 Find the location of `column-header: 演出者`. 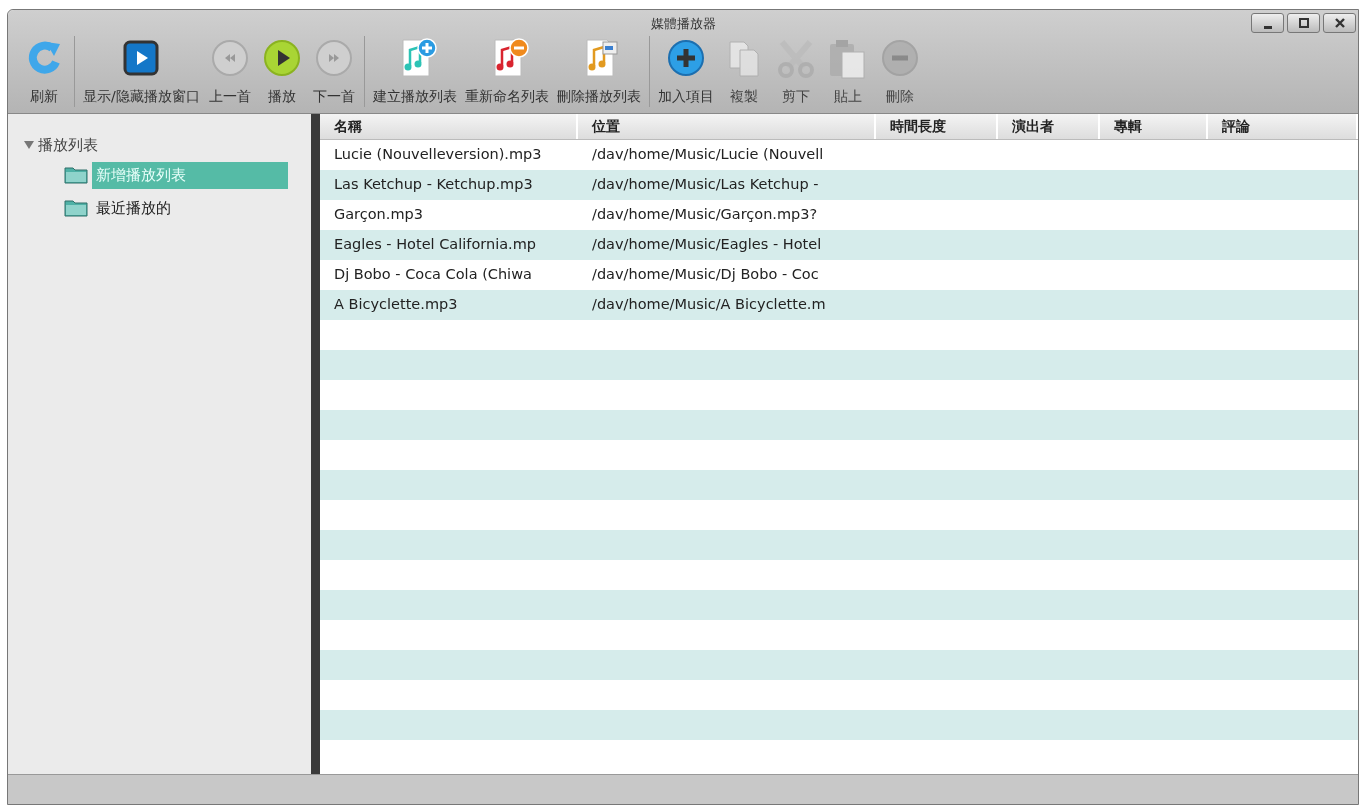

column-header: 演出者 is located at coordinates (1049, 126).